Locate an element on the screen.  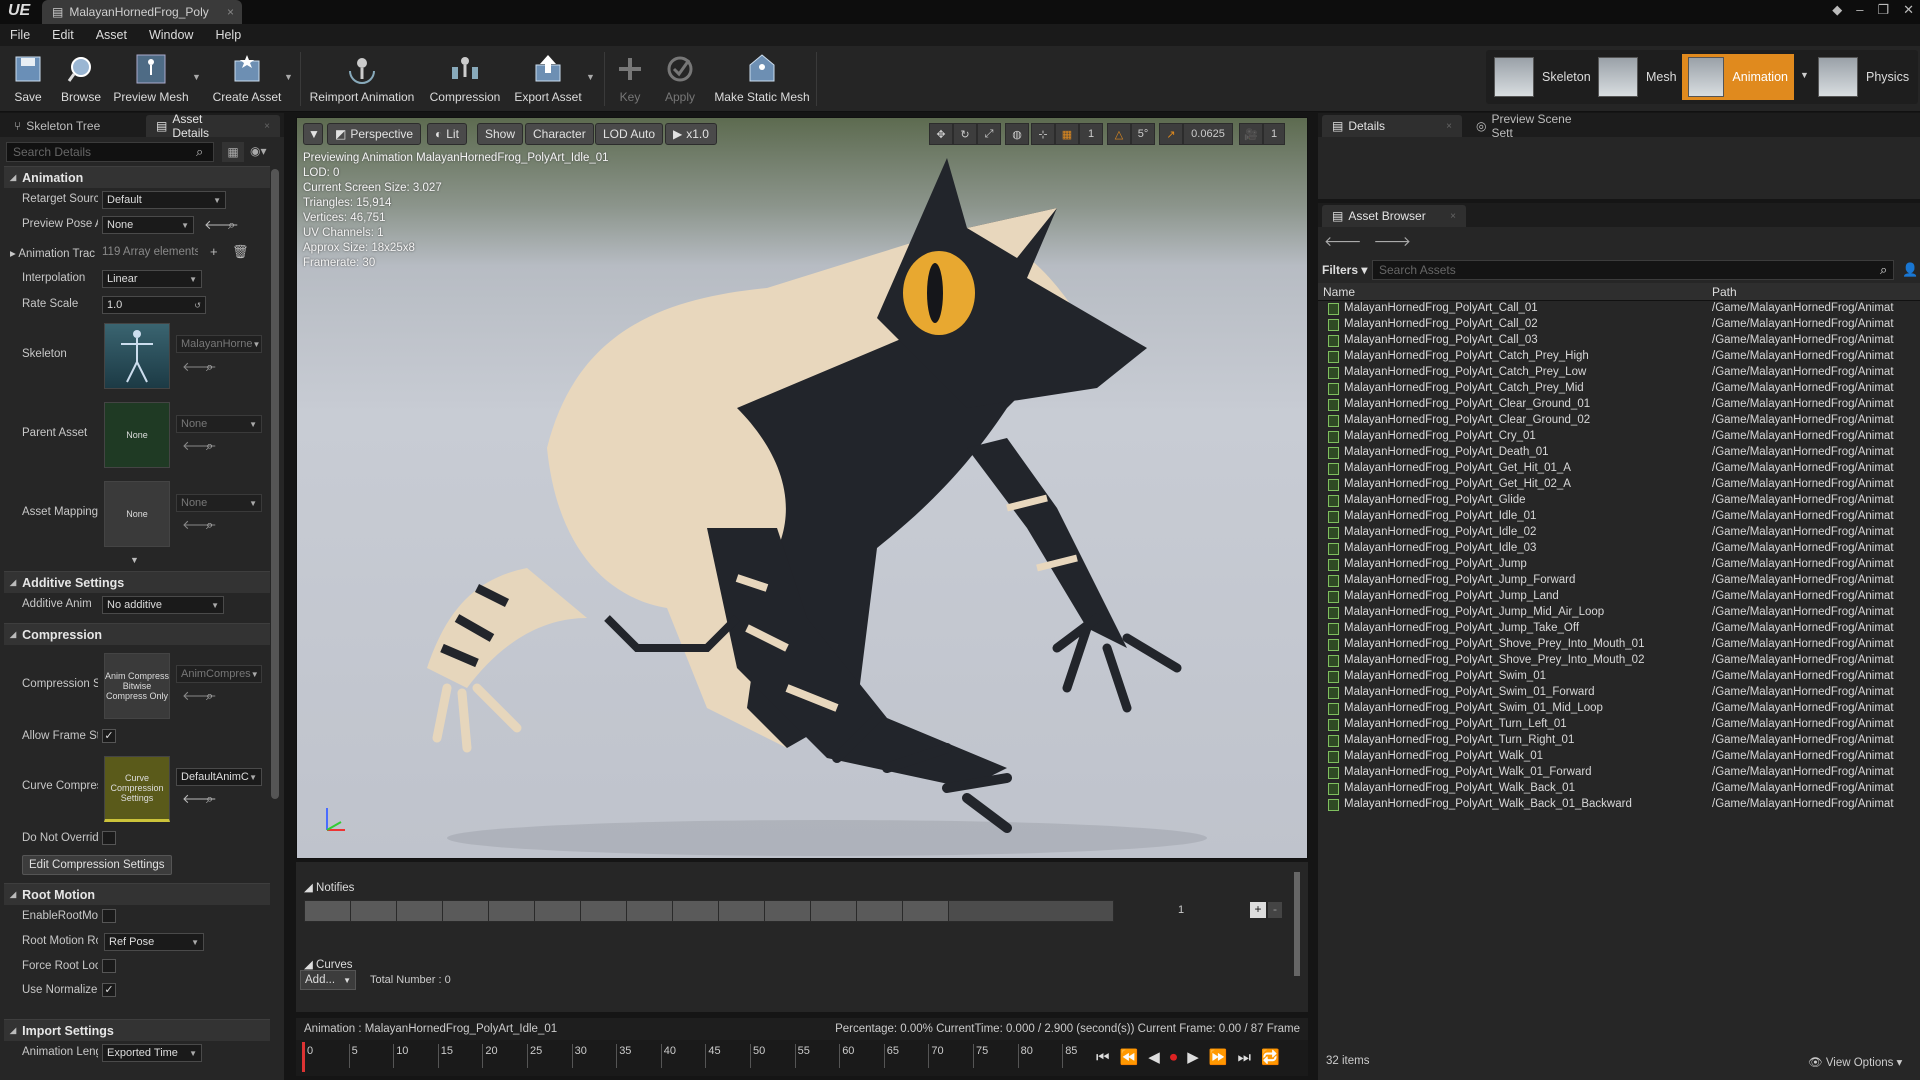
visibility-eye-icon: ◉▾ is located at coordinates (258, 151).